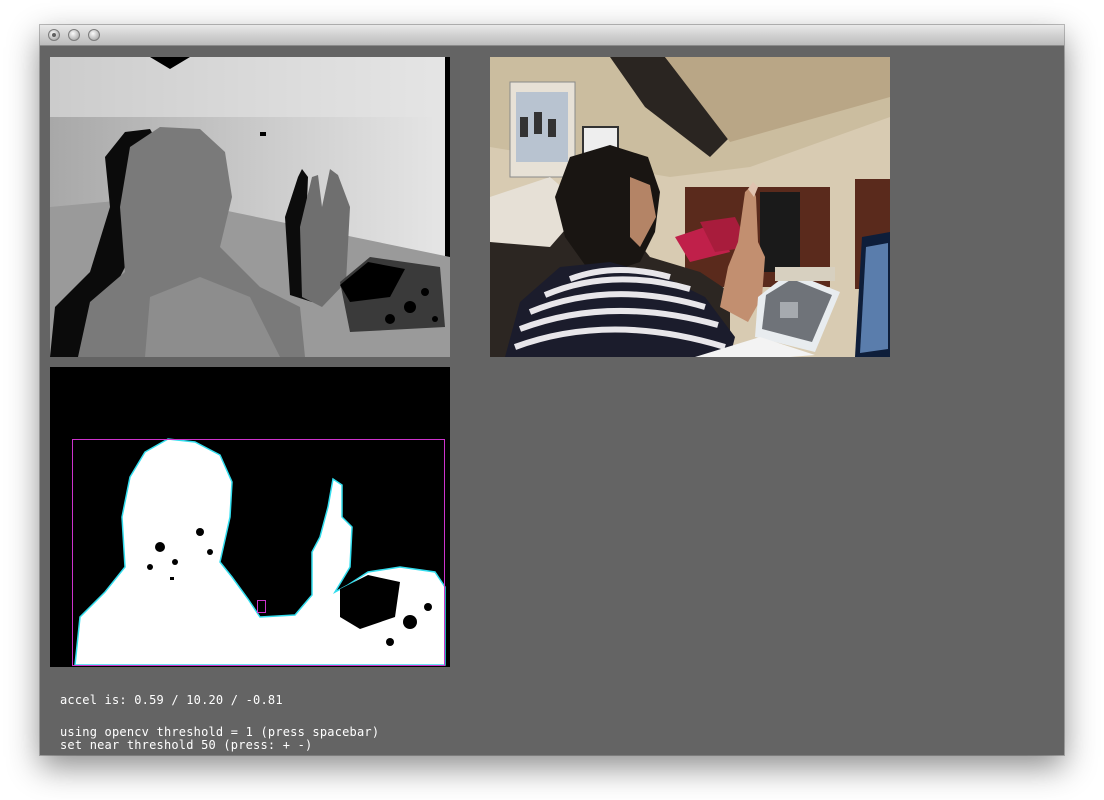  What do you see at coordinates (171, 700) in the screenshot?
I see `accel-readout: accel is: 0.59 / 10.20 / -0.81` at bounding box center [171, 700].